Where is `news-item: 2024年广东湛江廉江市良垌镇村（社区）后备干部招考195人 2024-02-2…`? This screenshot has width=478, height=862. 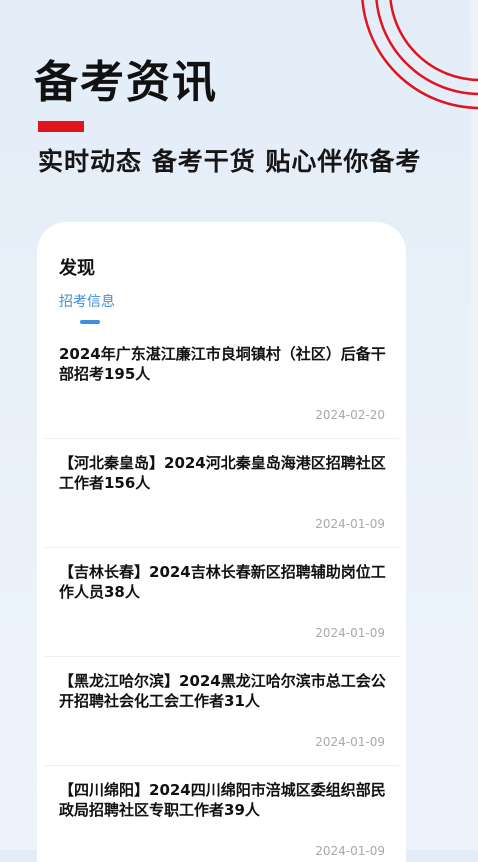
news-item: 2024年广东湛江廉江市良垌镇村（社区）后备干部招考195人 2024-02-2… is located at coordinates (221, 384).